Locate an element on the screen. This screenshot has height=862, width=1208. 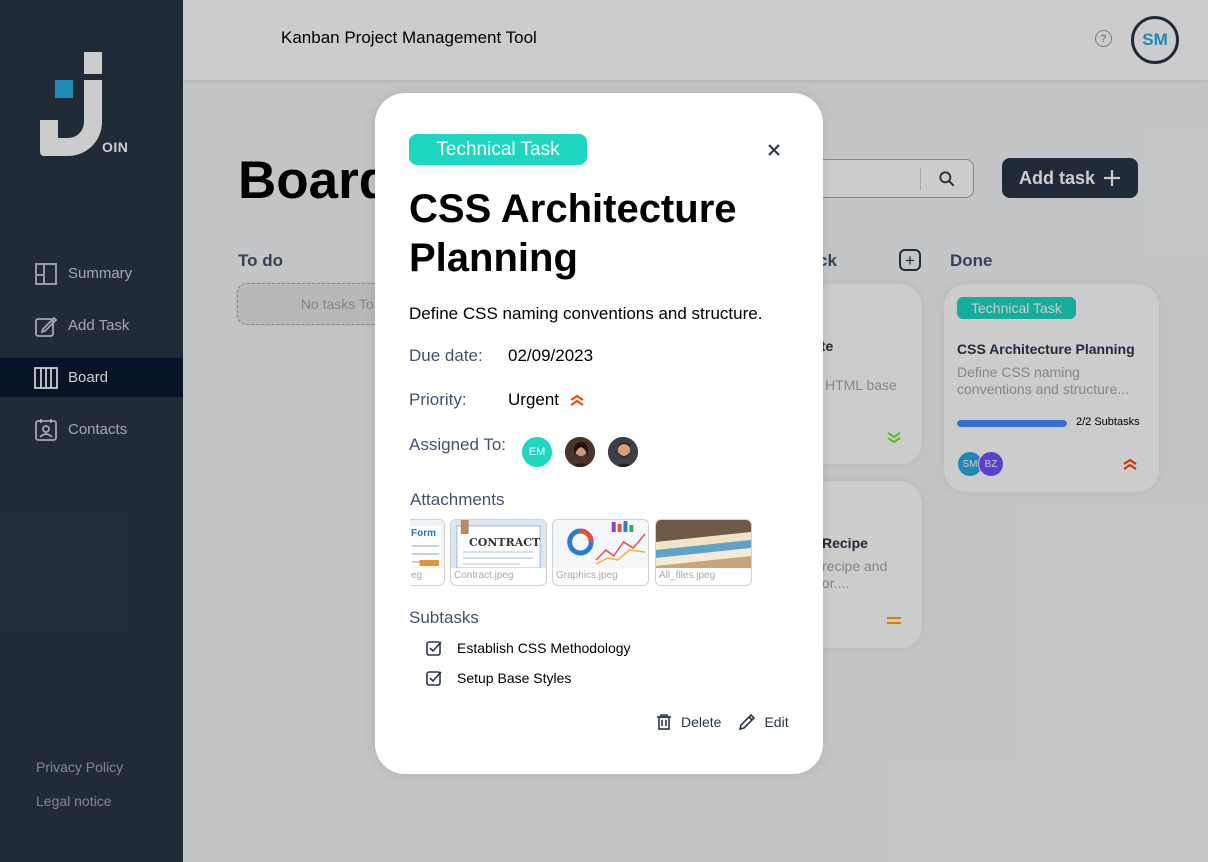
category-badge: Technical Task is located at coordinates (498, 149).